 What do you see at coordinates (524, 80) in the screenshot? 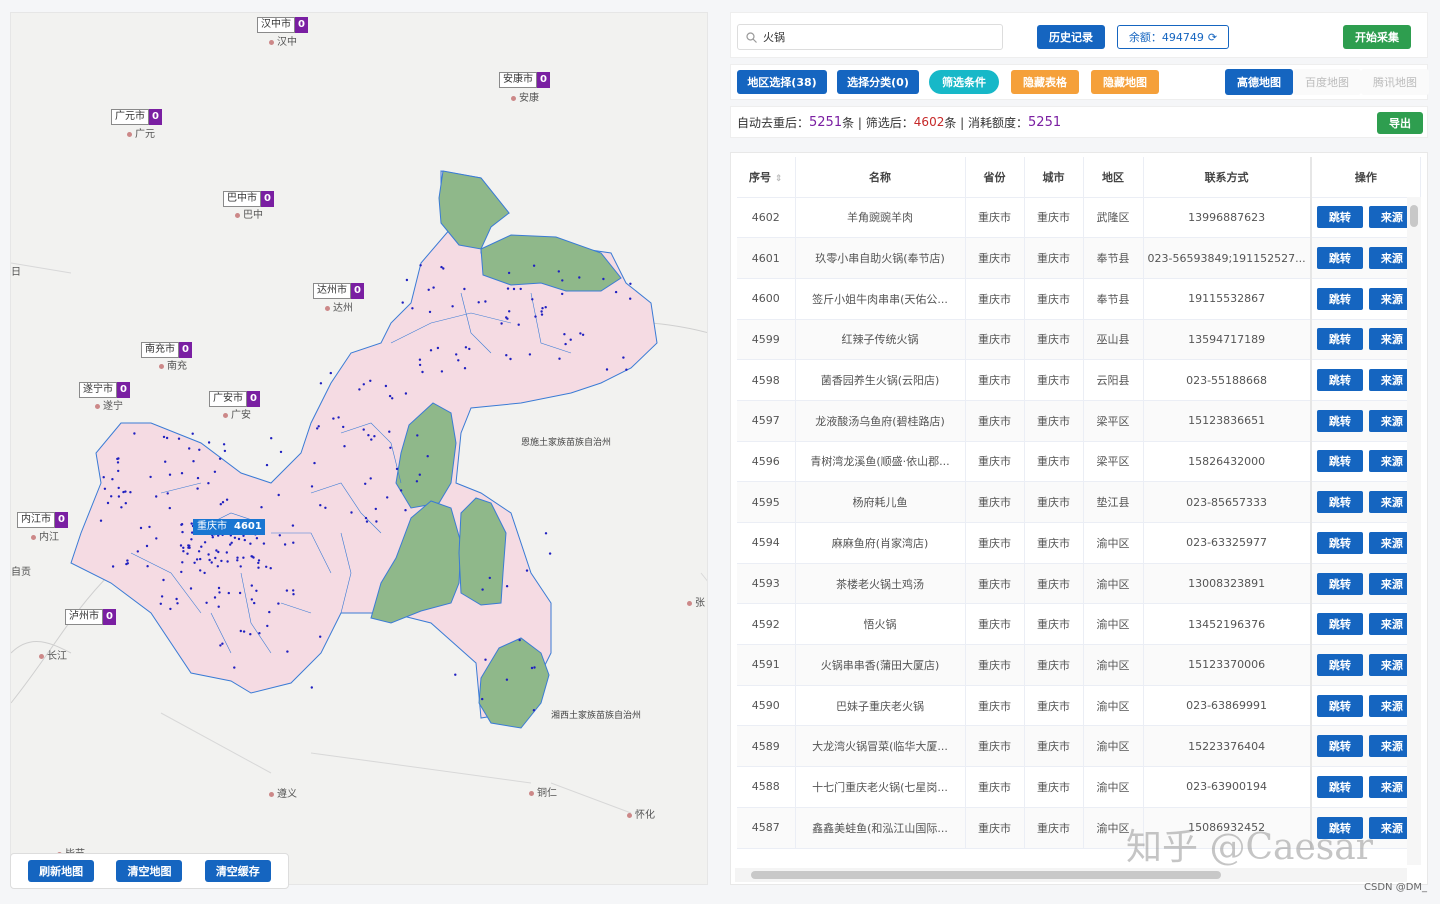
I see `city-marker-ankang: 安康市 0` at bounding box center [524, 80].